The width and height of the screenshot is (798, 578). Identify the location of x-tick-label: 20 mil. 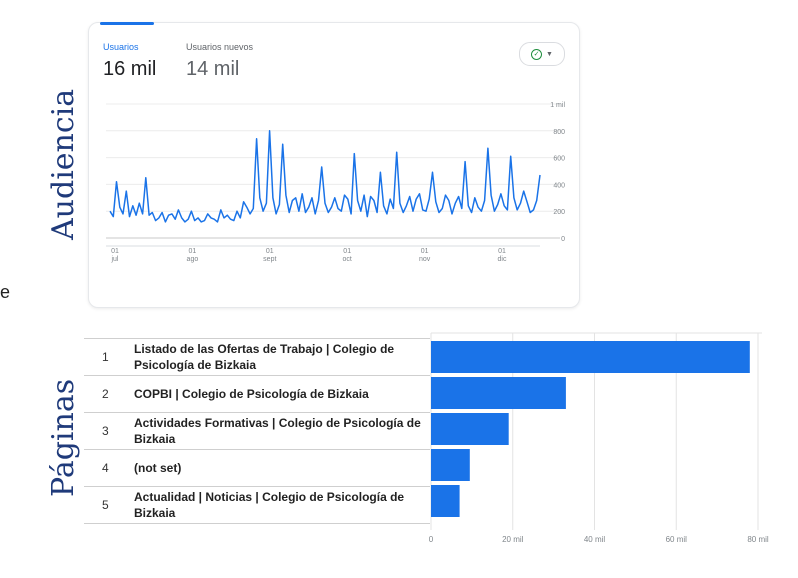
(513, 539).